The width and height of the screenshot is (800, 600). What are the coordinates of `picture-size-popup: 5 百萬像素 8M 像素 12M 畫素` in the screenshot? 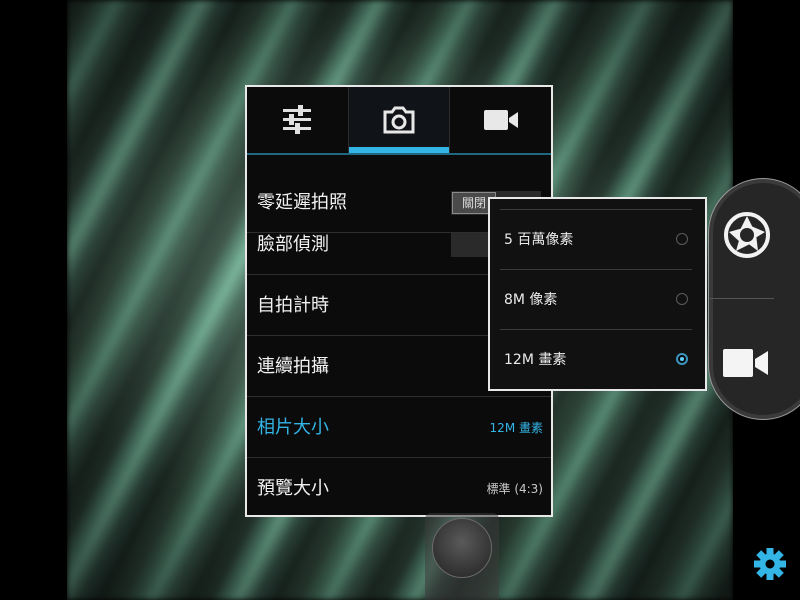 It's located at (597, 294).